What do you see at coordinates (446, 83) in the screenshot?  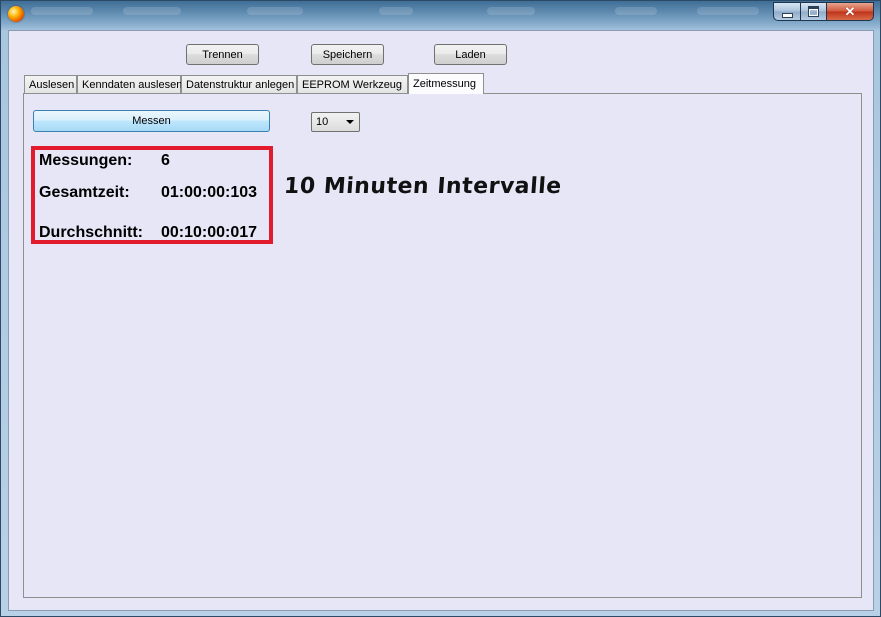 I see `tab-zeitmessung: Zeitmessung` at bounding box center [446, 83].